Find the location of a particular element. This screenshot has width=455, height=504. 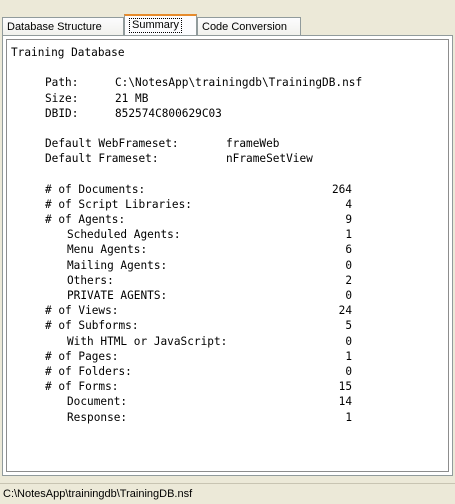

stat-value: 4 is located at coordinates (348, 204).